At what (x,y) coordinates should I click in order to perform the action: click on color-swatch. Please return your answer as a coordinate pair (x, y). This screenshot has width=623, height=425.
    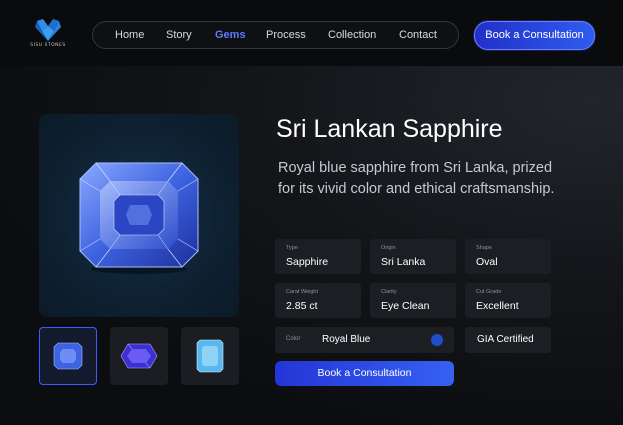
    Looking at the image, I should click on (437, 340).